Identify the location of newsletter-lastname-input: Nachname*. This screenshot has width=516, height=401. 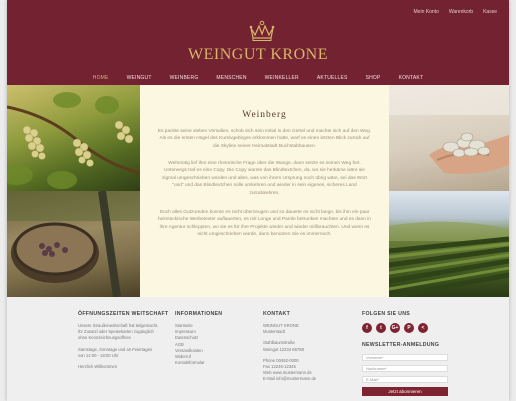
(405, 368).